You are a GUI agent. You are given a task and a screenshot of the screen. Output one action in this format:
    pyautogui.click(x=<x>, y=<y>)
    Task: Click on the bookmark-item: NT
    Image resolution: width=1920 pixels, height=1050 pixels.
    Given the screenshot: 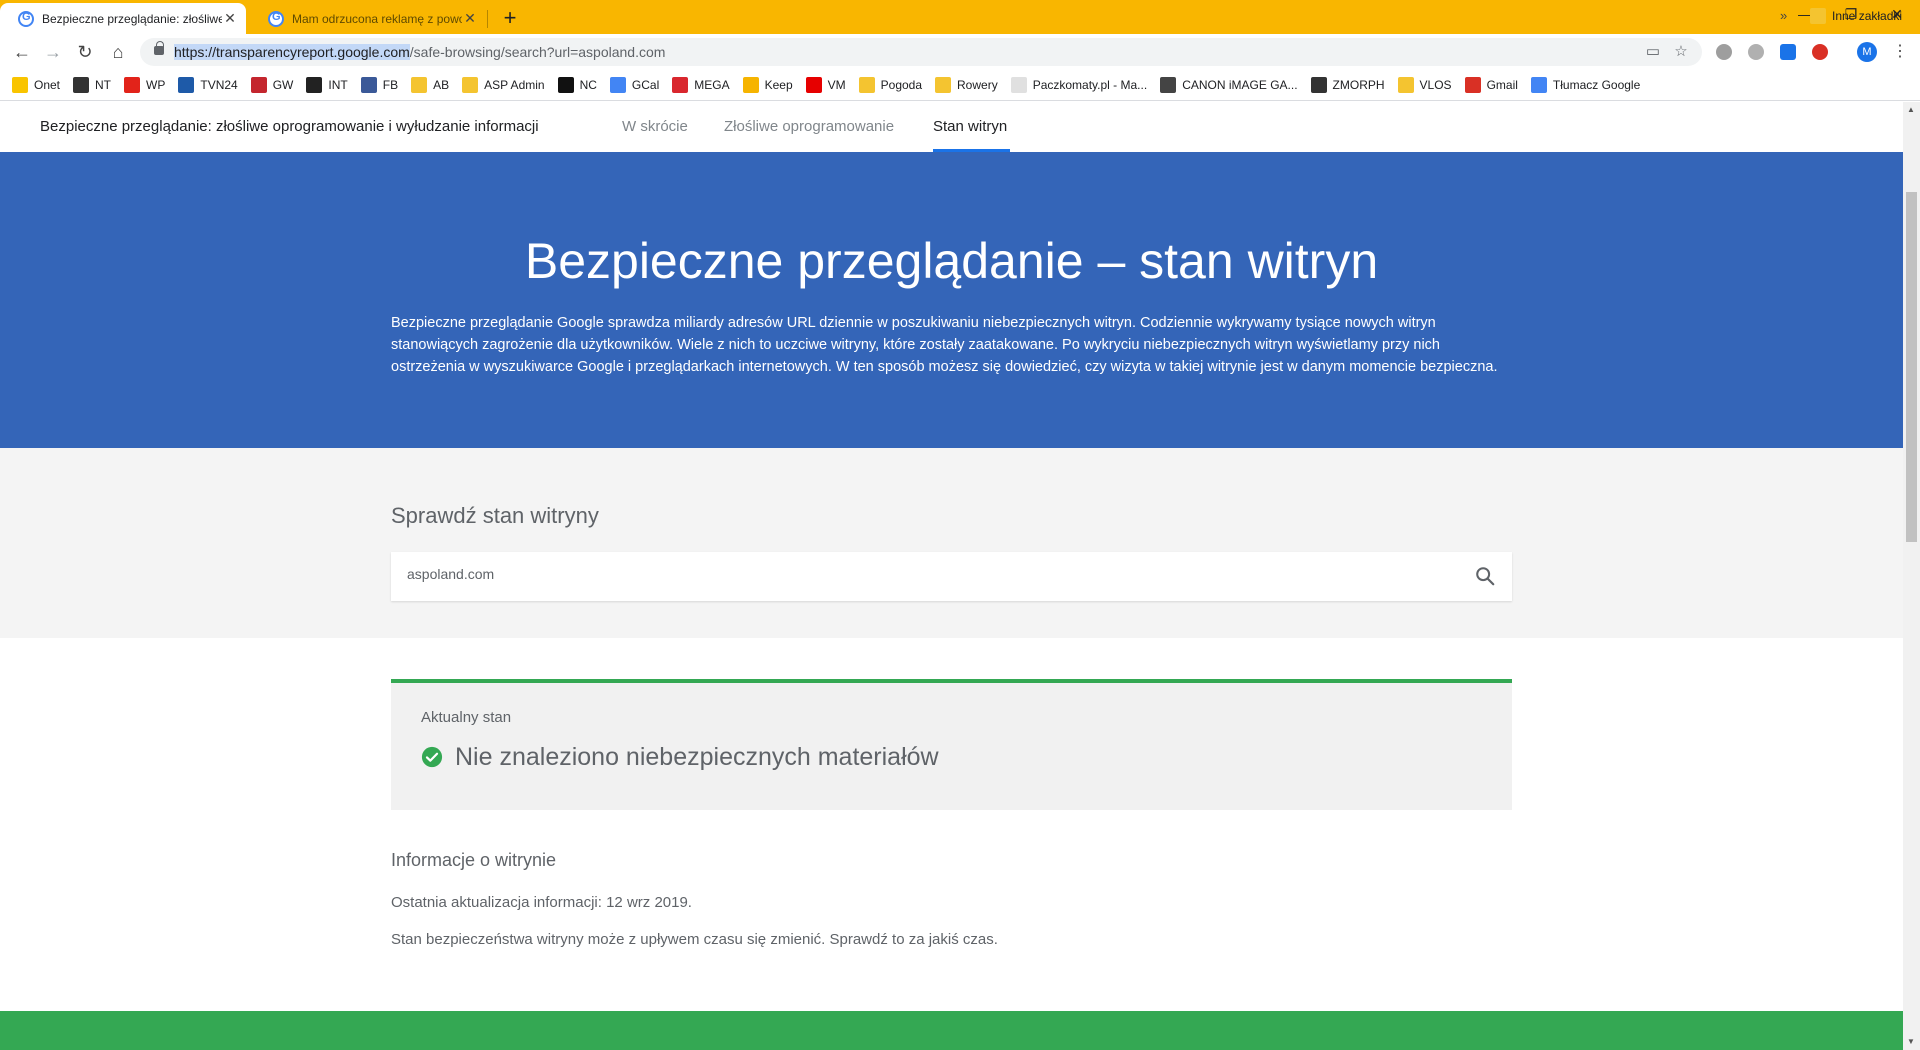 What is the action you would take?
    pyautogui.click(x=92, y=85)
    